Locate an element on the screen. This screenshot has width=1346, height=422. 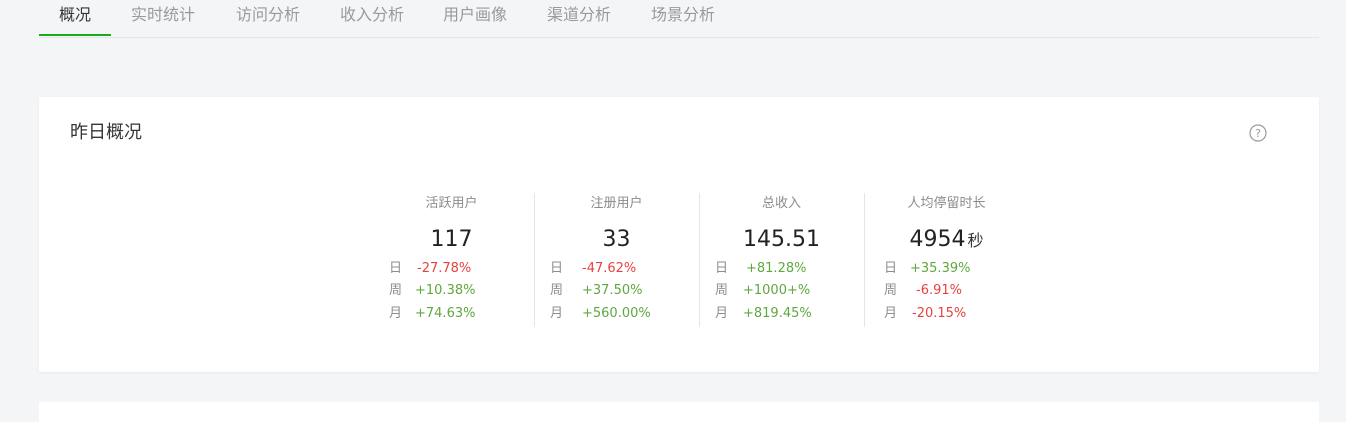
compare-value: +74.63% is located at coordinates (445, 313).